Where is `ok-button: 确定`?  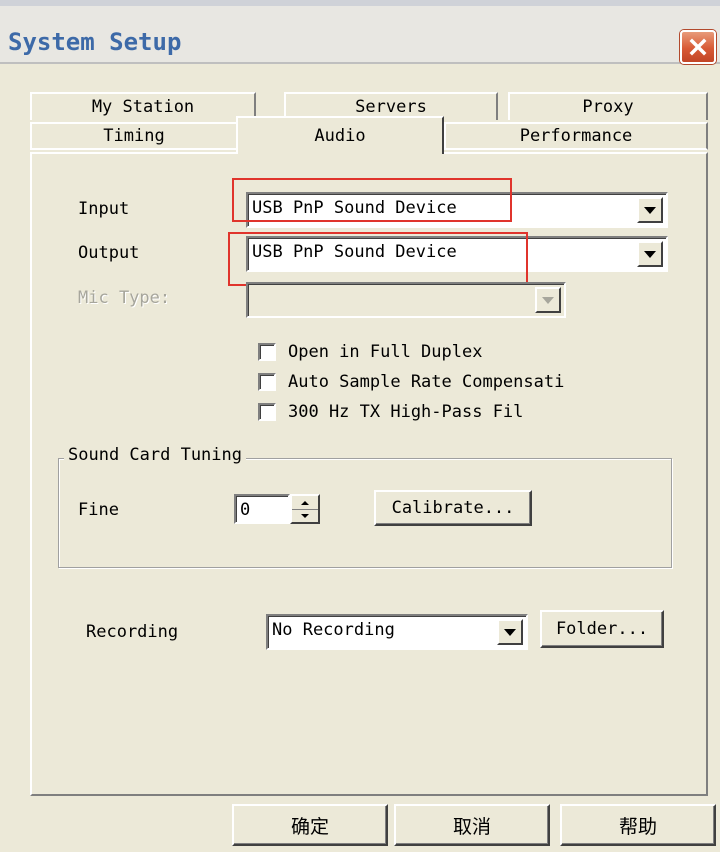 ok-button: 确定 is located at coordinates (310, 825).